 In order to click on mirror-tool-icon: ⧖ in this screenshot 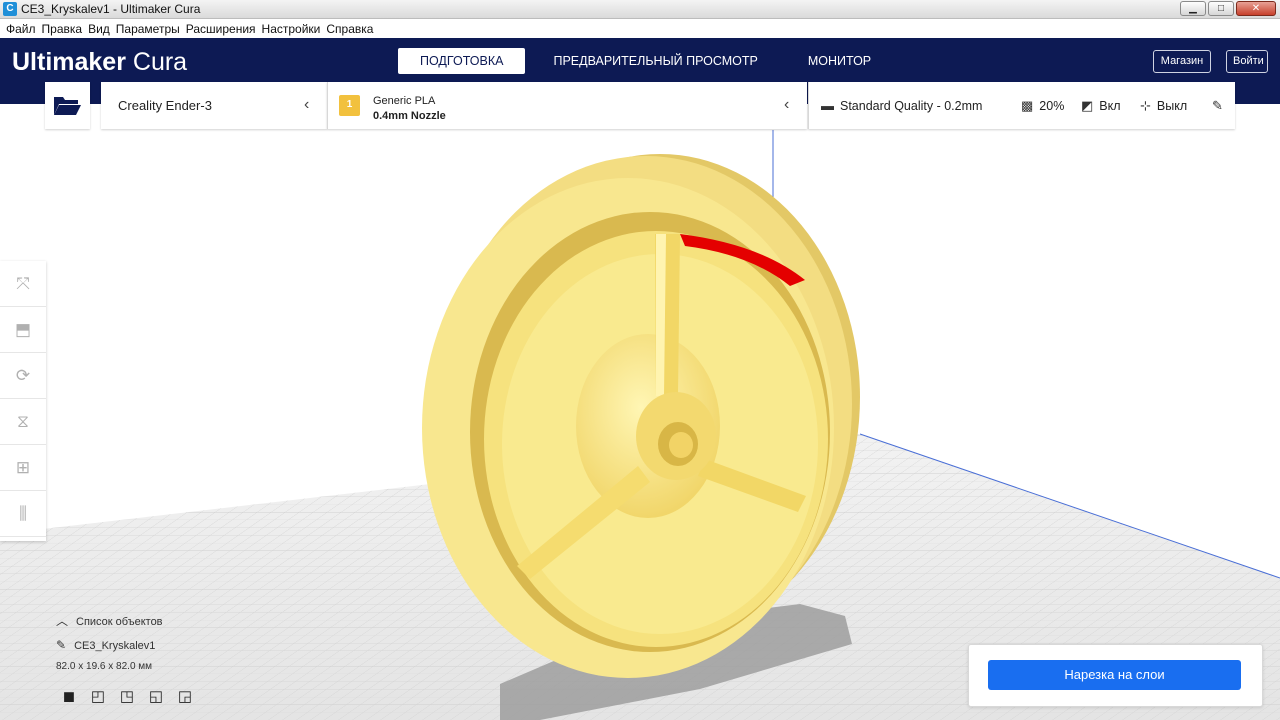, I will do `click(23, 422)`.